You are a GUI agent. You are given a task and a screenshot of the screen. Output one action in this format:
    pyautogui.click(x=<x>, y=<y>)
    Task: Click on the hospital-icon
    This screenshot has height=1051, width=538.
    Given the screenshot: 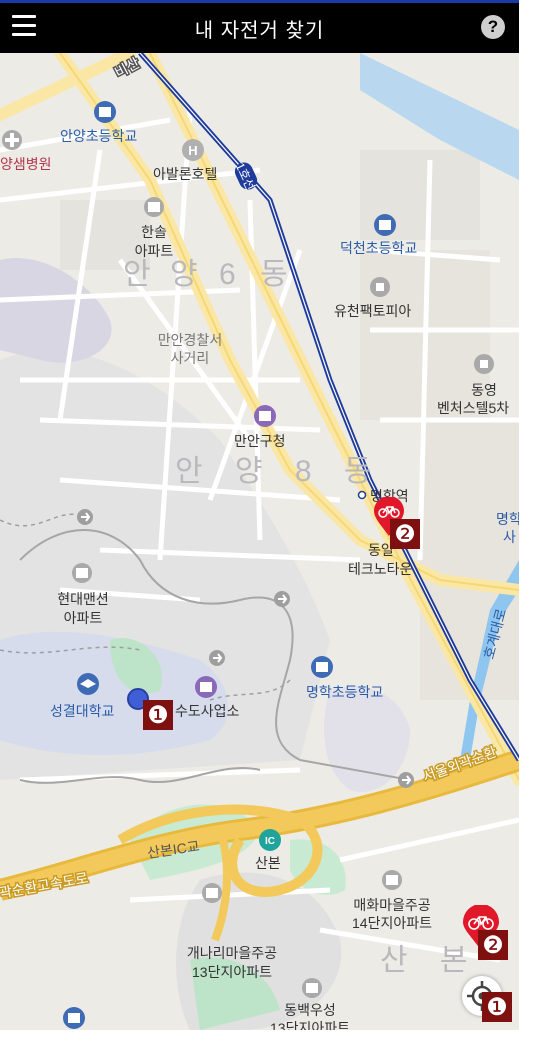 What is the action you would take?
    pyautogui.click(x=12, y=140)
    